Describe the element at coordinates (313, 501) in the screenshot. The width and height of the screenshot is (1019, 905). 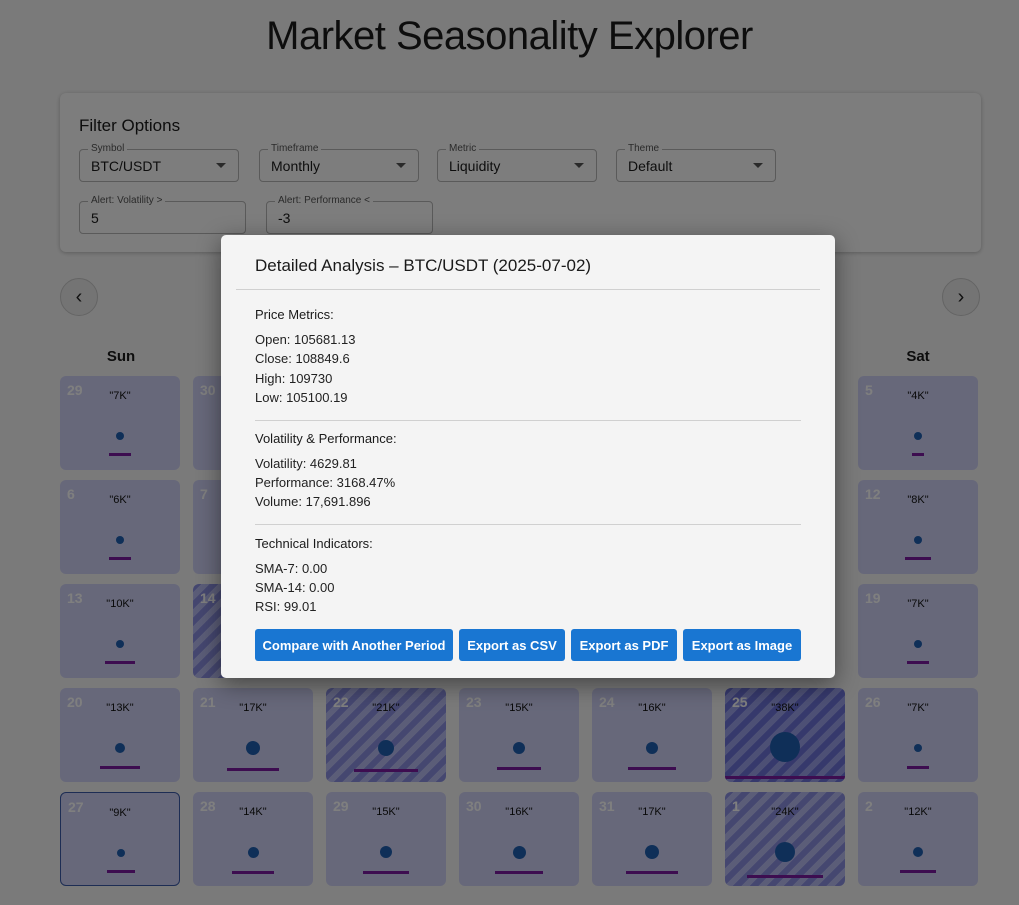
I see `volume-value: Volume: 17,691.896` at that location.